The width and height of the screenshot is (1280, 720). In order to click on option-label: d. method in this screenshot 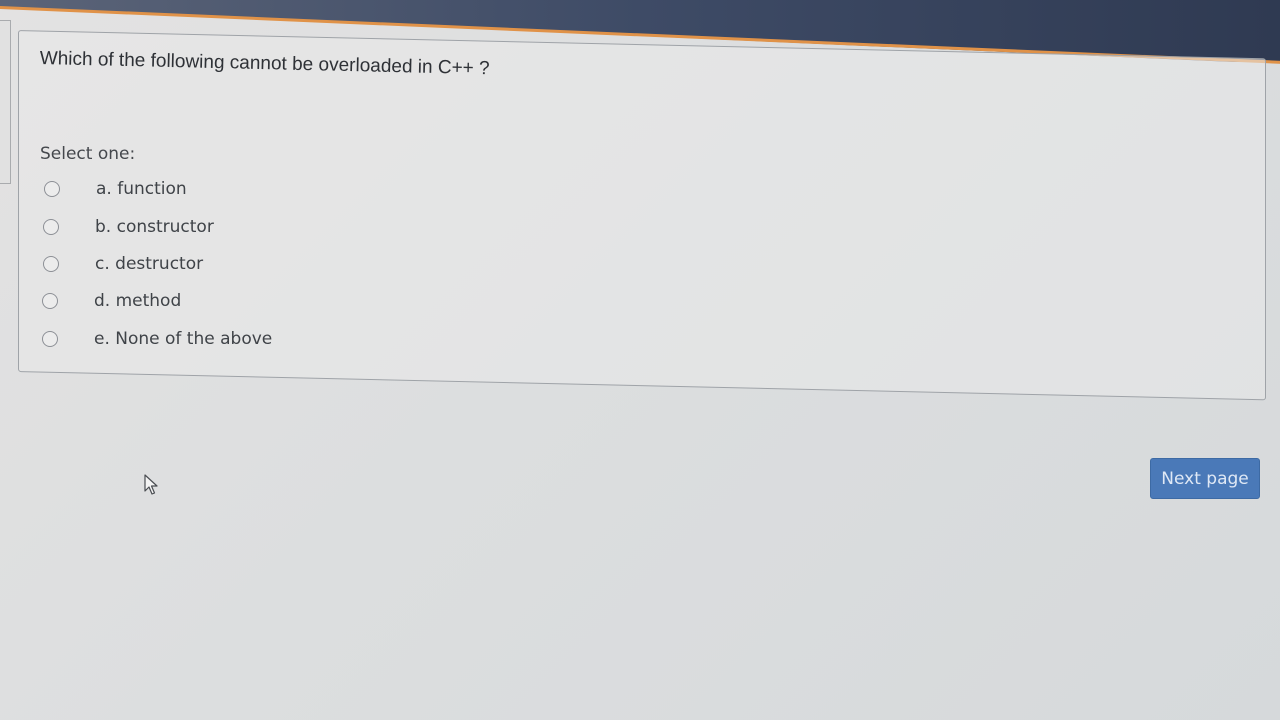, I will do `click(138, 301)`.